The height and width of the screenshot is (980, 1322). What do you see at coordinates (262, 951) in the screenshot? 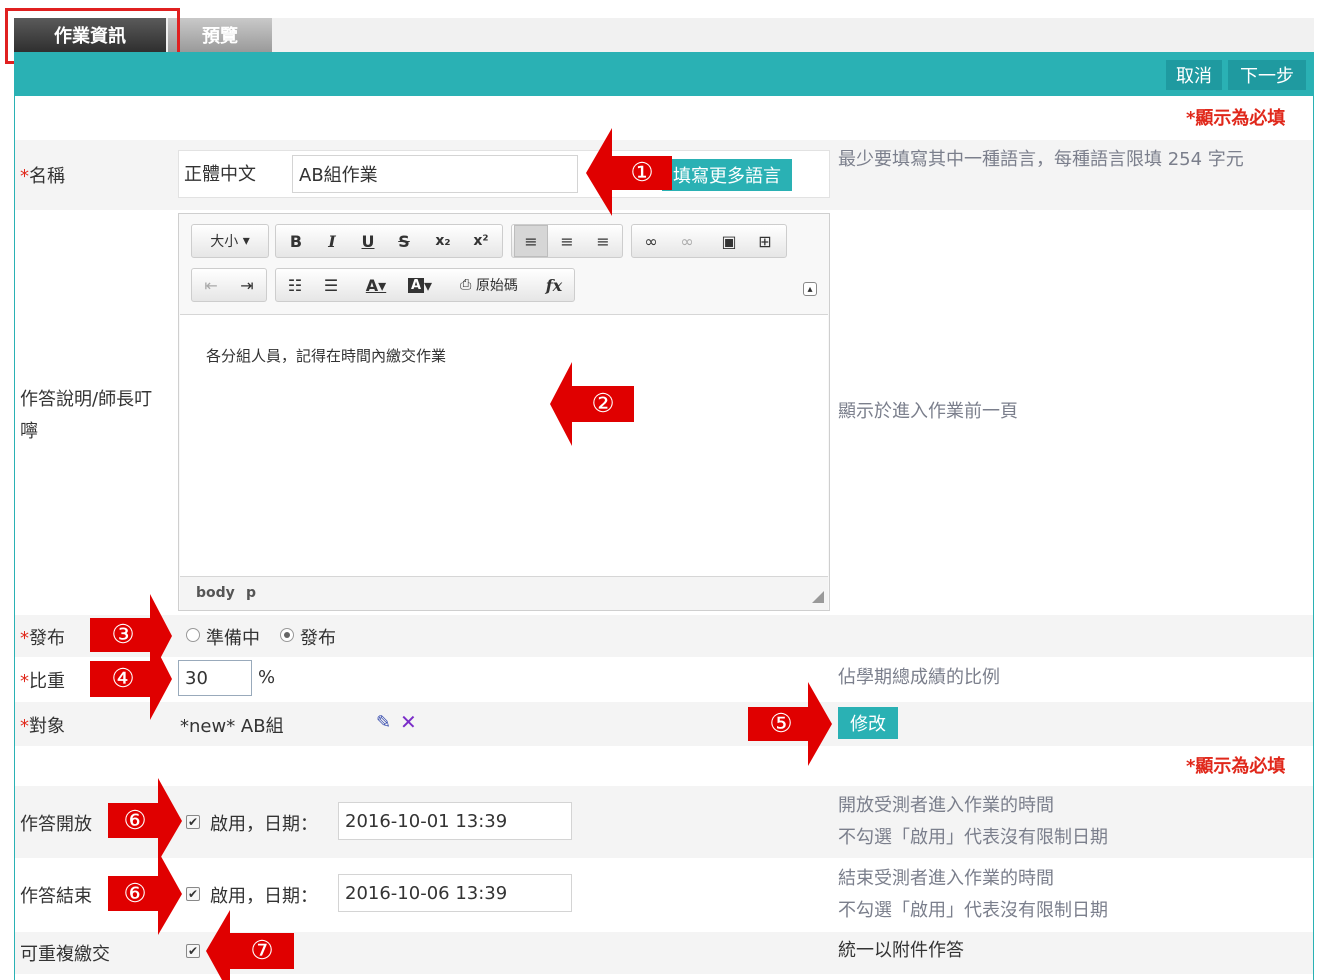
I see `marker-7: ⑦` at bounding box center [262, 951].